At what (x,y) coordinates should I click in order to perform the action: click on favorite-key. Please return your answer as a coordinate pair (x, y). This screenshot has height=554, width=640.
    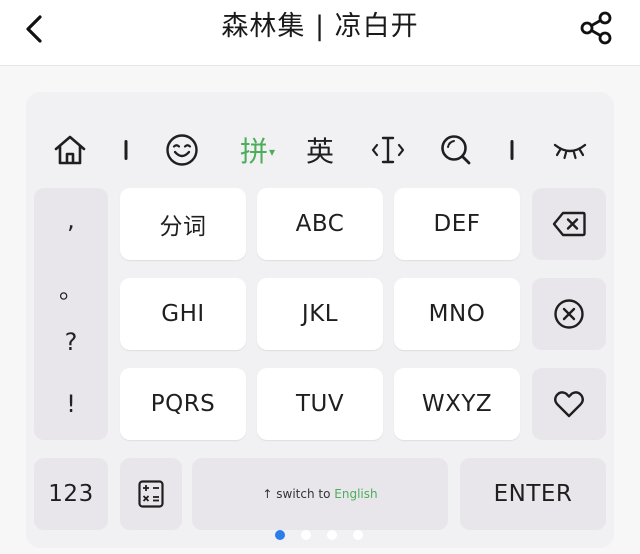
    Looking at the image, I should click on (569, 404).